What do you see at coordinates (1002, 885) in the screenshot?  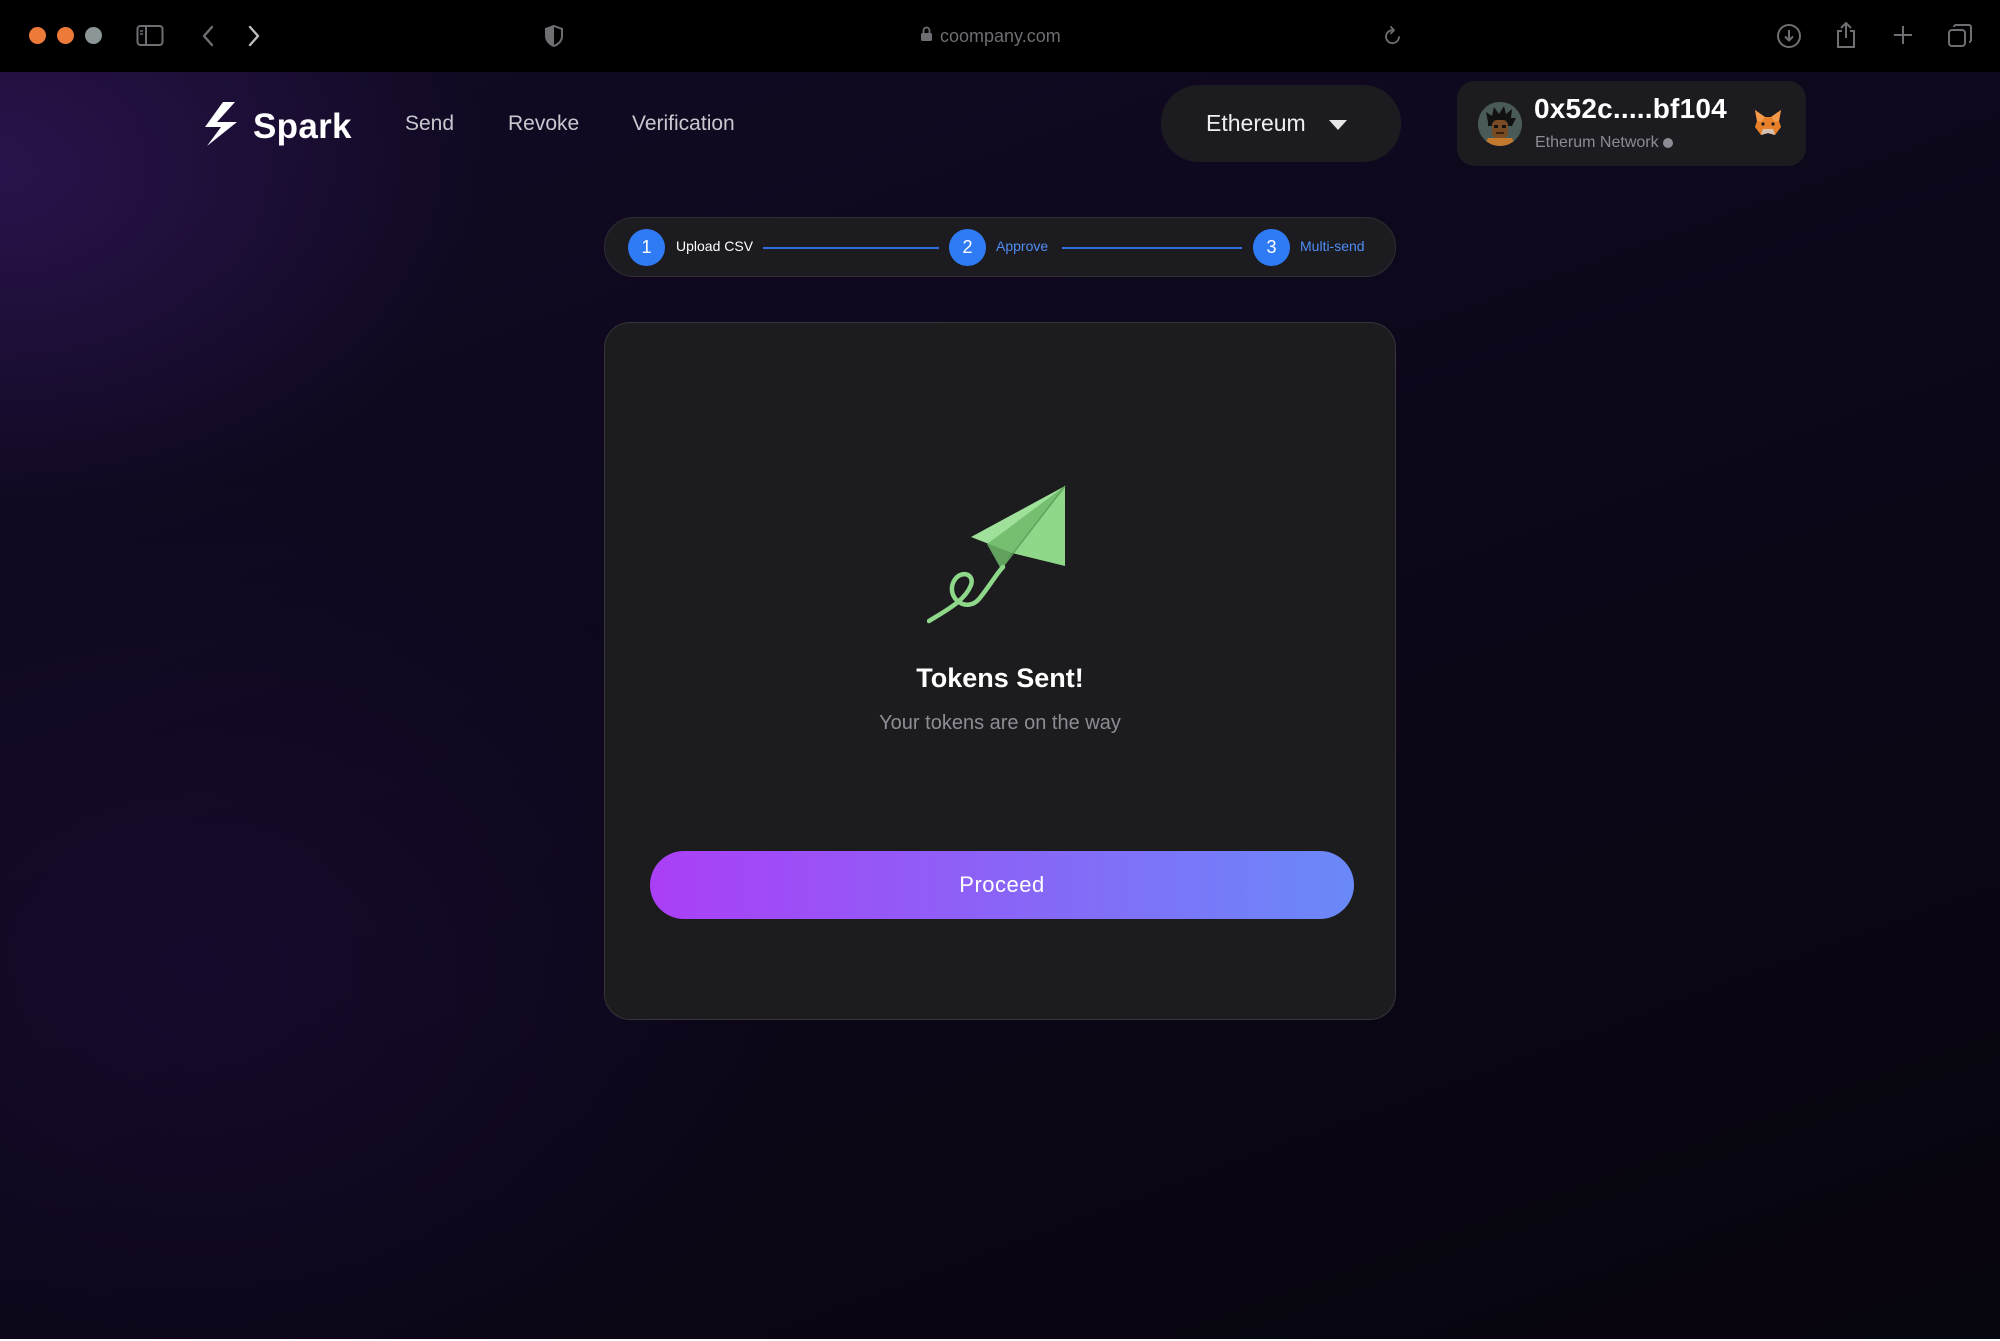 I see `proceed-button: Proceed` at bounding box center [1002, 885].